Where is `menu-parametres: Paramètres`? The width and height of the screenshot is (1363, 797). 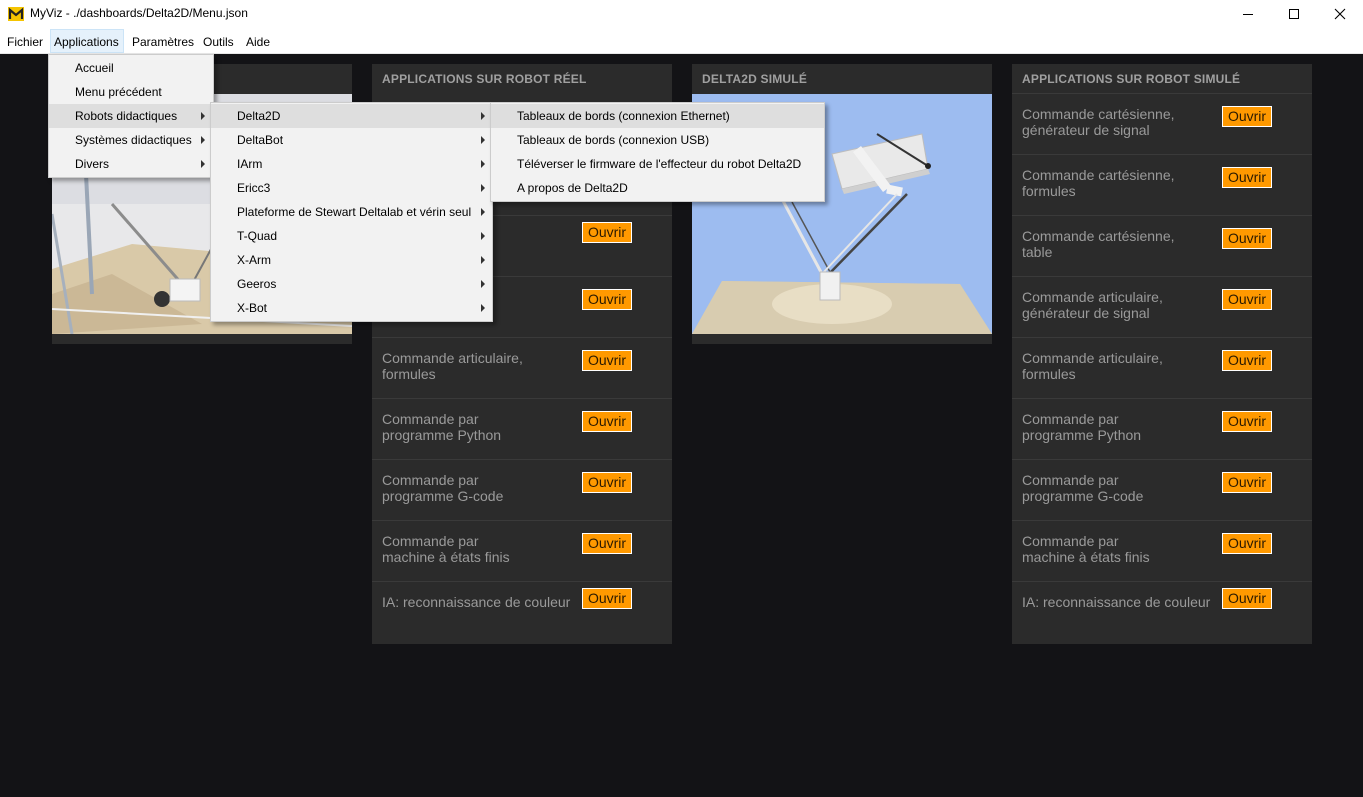
menu-parametres: Paramètres is located at coordinates (163, 42).